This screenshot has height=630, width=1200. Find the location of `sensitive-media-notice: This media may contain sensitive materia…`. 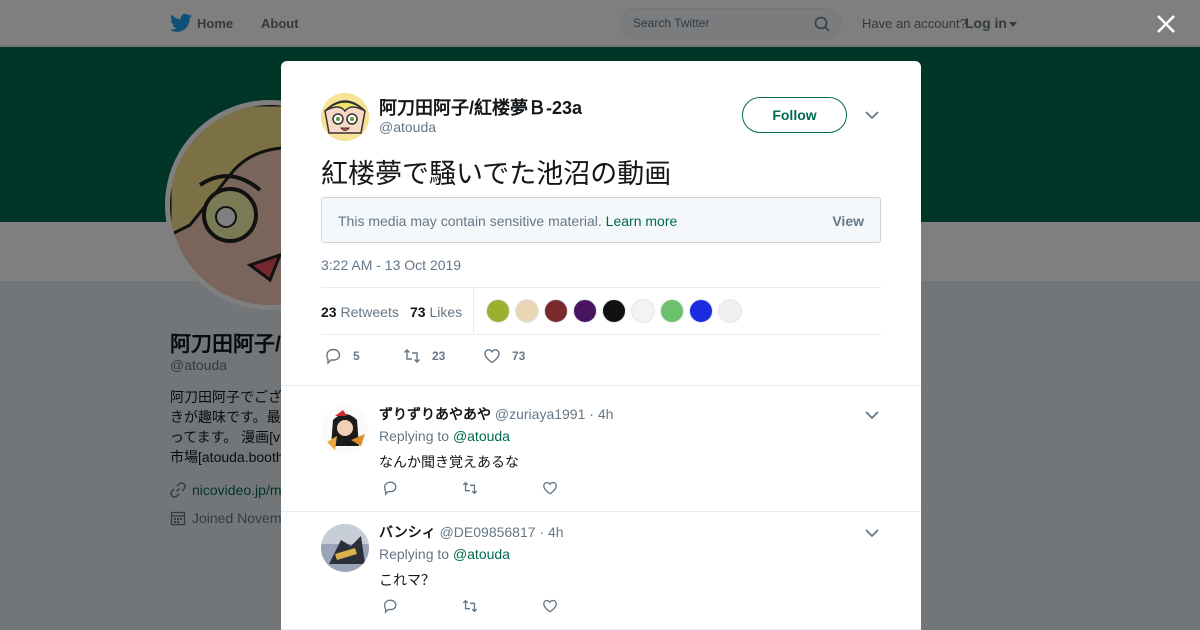

sensitive-media-notice: This media may contain sensitive materia… is located at coordinates (601, 220).